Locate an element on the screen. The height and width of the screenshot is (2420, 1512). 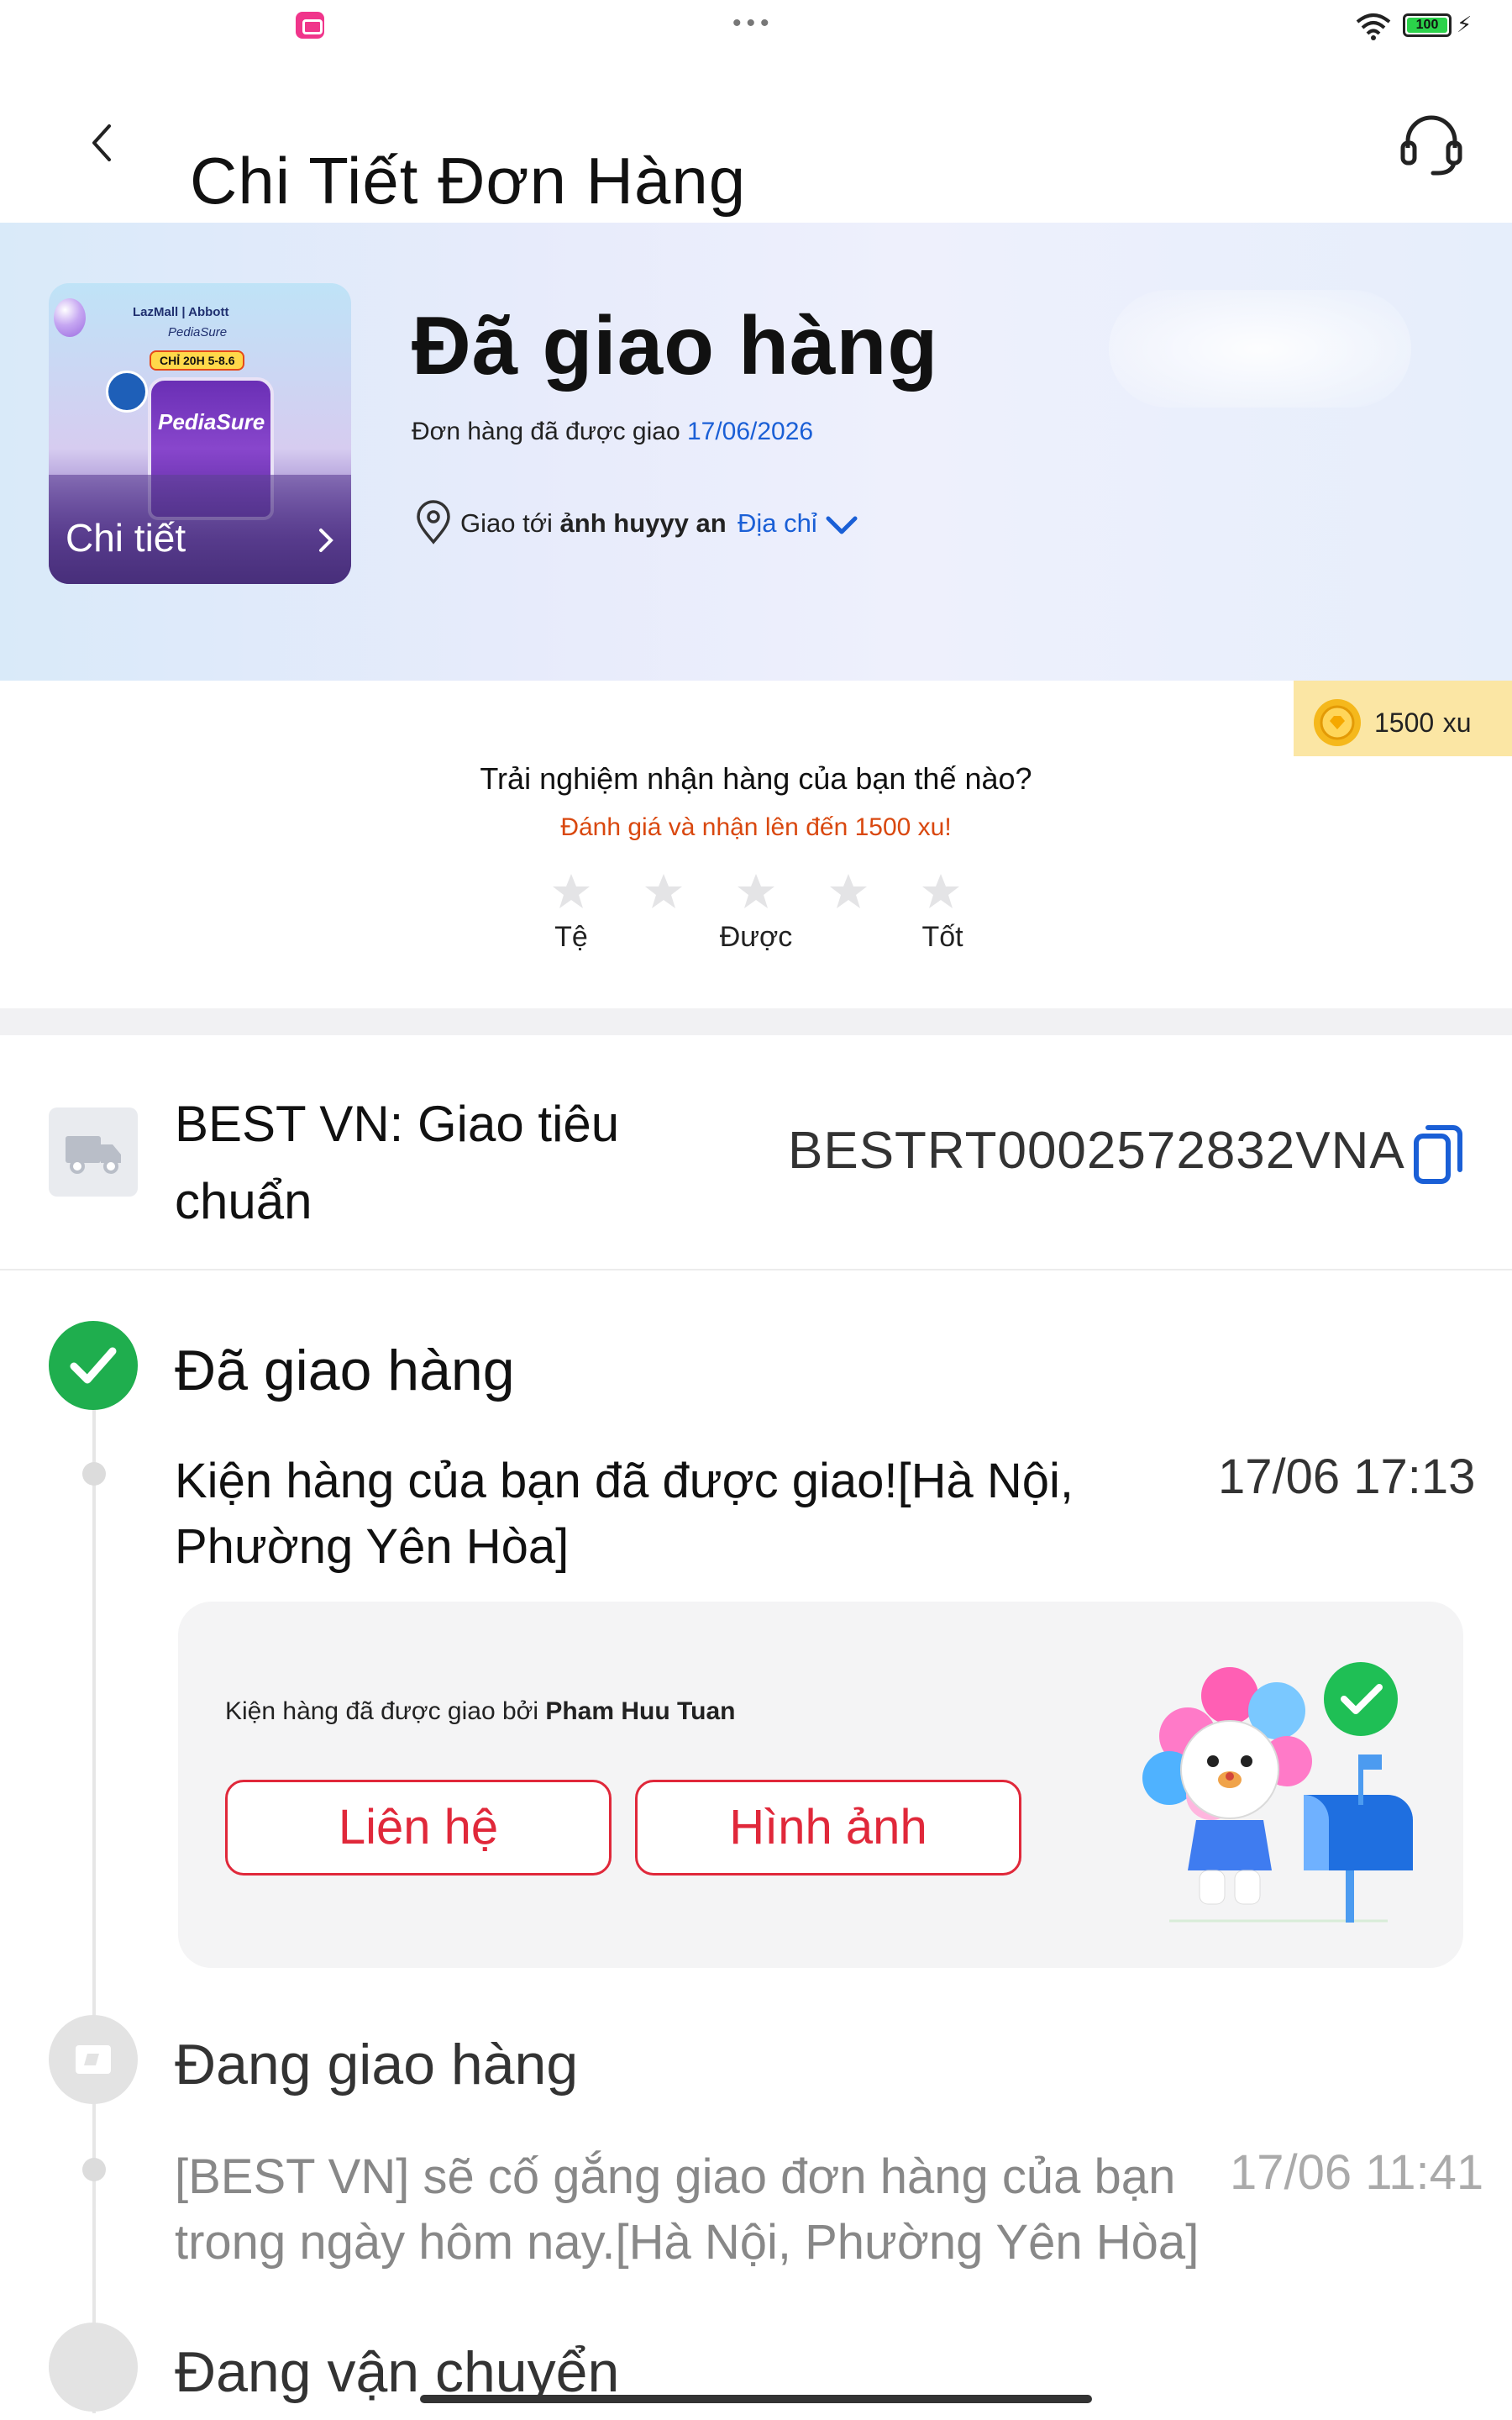
wifi-icon is located at coordinates (1373, 26).